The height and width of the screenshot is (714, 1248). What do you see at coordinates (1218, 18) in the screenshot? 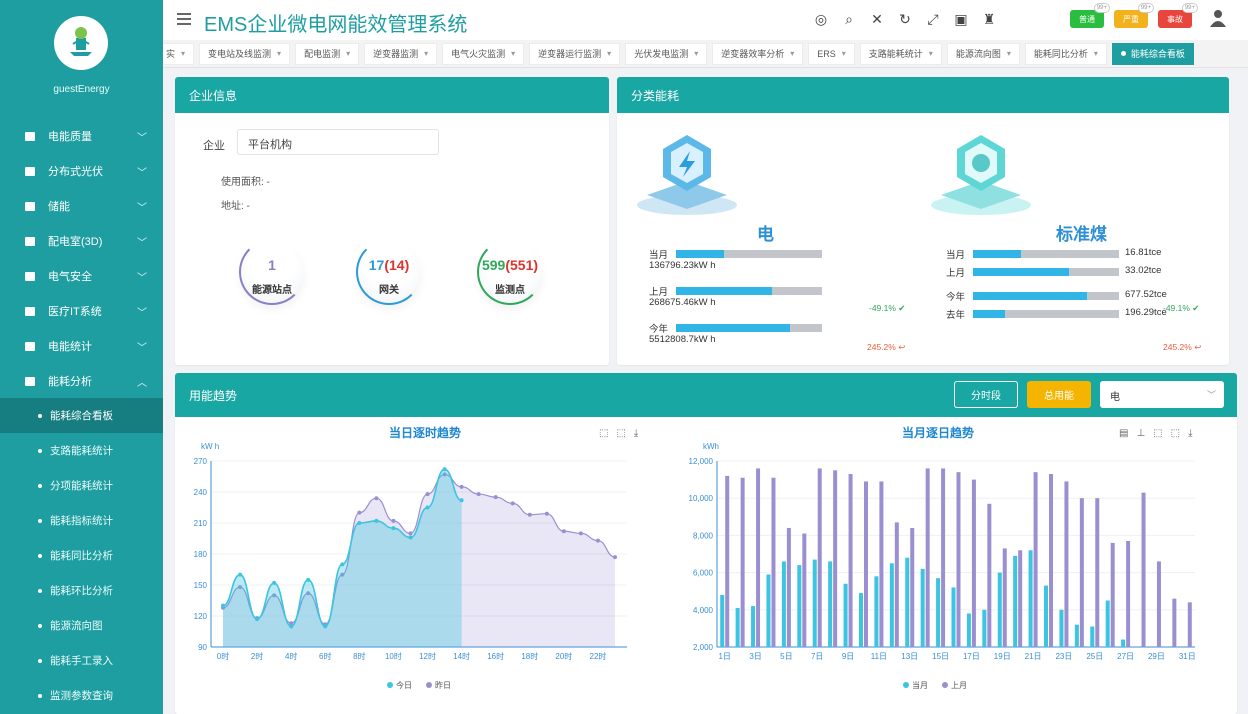
I see `user-icon` at bounding box center [1218, 18].